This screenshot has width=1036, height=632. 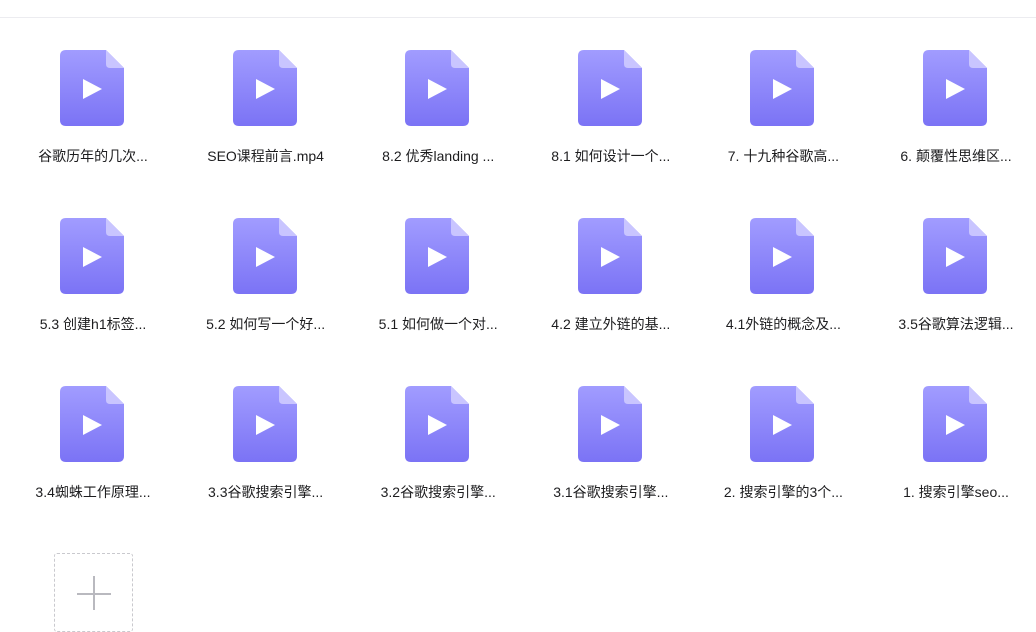 I want to click on file-name: SEO课程前言.mp4, so click(x=265, y=156).